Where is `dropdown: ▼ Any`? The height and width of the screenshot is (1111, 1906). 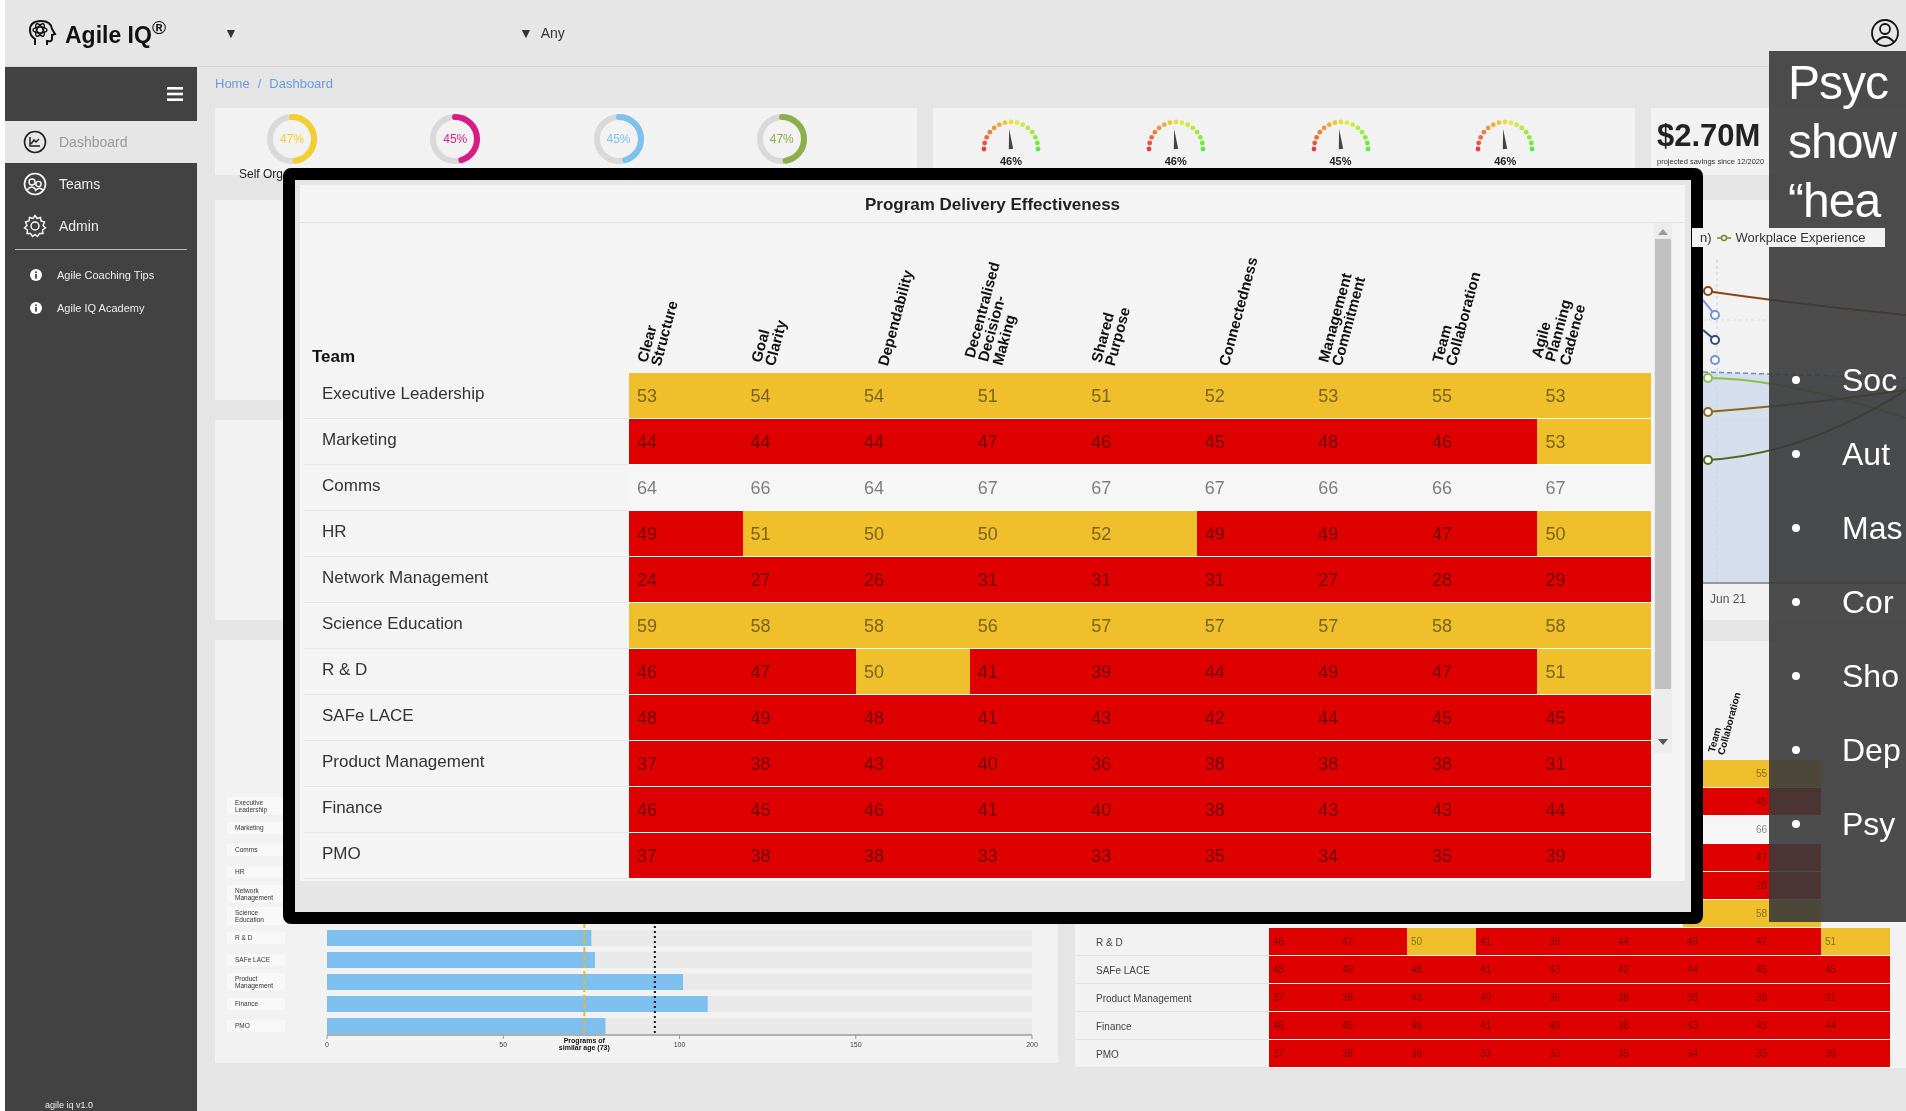
dropdown: ▼ Any is located at coordinates (542, 33).